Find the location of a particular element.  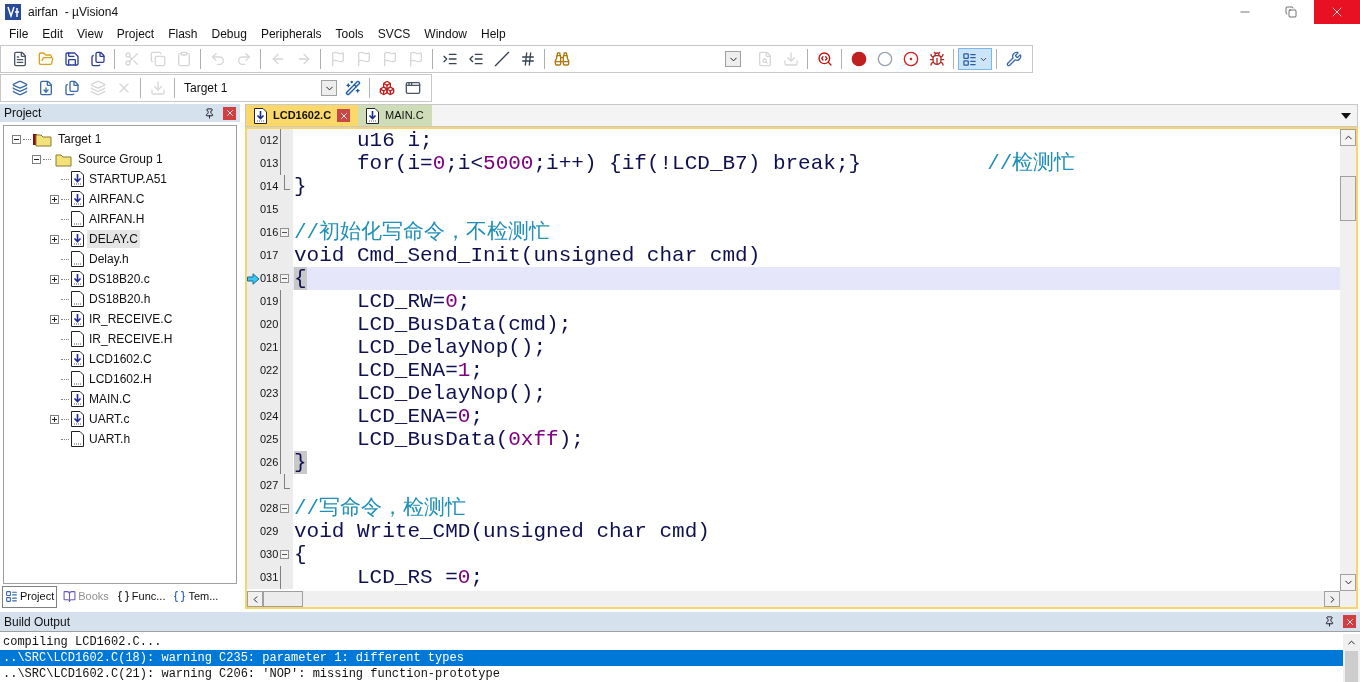

tree-item: LCD1602.H is located at coordinates (120, 379).